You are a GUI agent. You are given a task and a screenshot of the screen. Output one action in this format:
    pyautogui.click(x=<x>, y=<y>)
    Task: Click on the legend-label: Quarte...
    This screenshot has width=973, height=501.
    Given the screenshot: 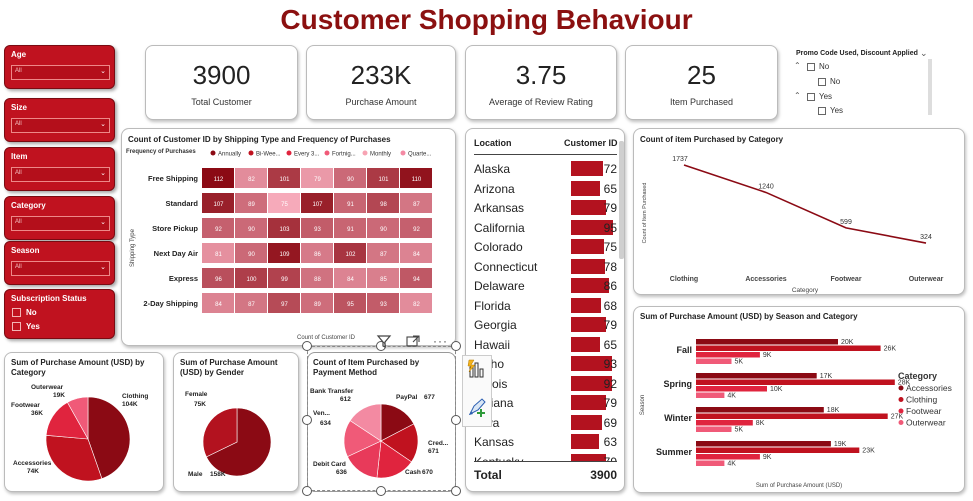 What is the action you would take?
    pyautogui.click(x=420, y=155)
    